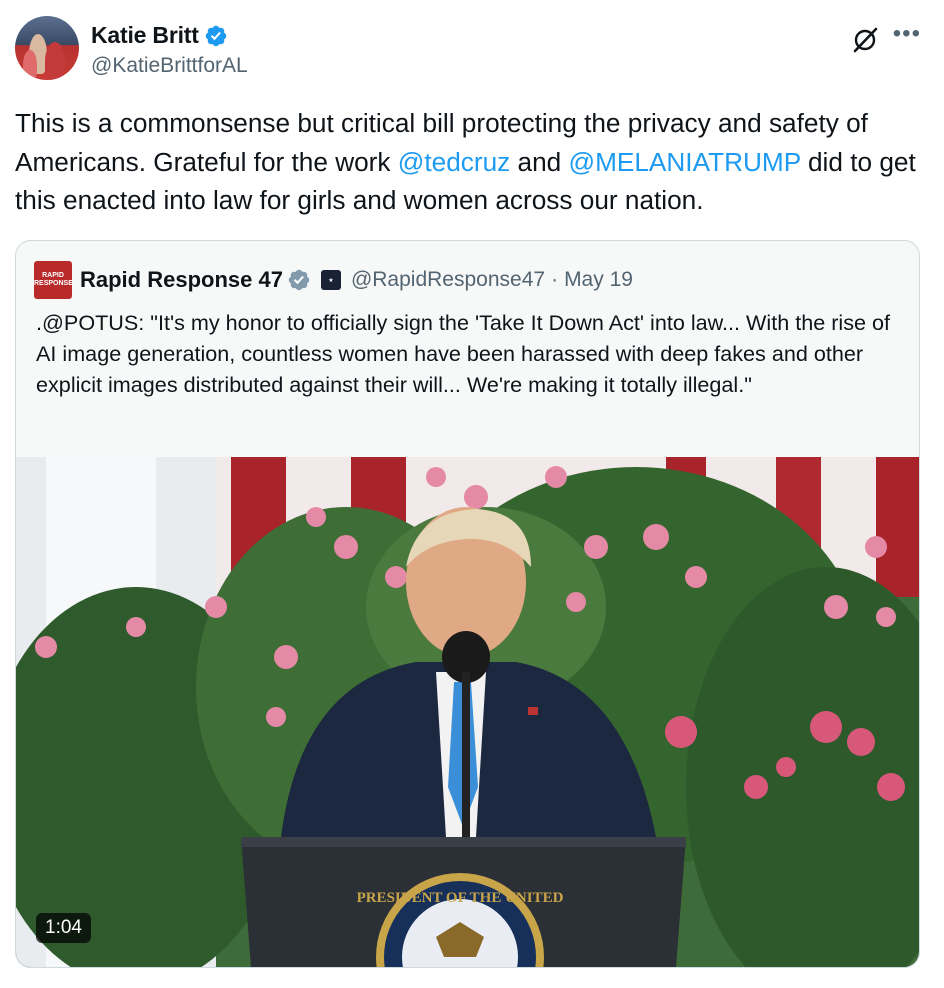  What do you see at coordinates (47, 48) in the screenshot?
I see `author-avatar` at bounding box center [47, 48].